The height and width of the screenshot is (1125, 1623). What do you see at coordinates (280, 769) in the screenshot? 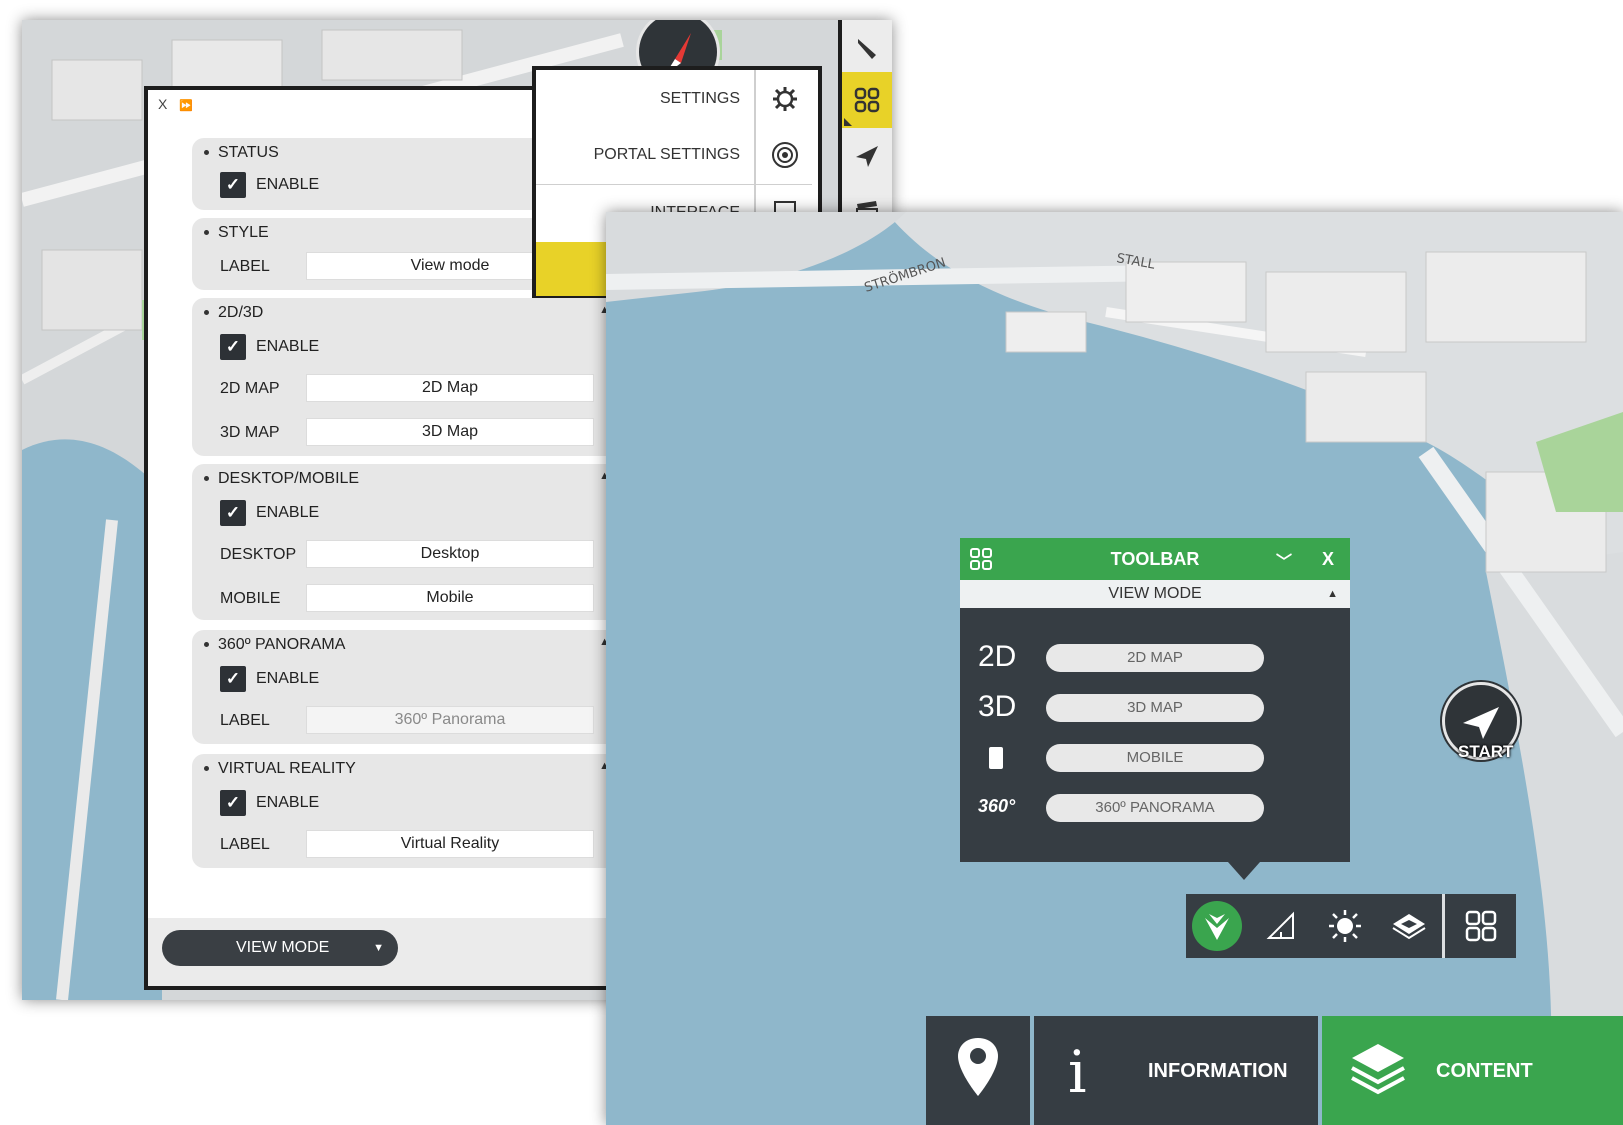
I see `section-title: VIRTUAL REALITY` at bounding box center [280, 769].